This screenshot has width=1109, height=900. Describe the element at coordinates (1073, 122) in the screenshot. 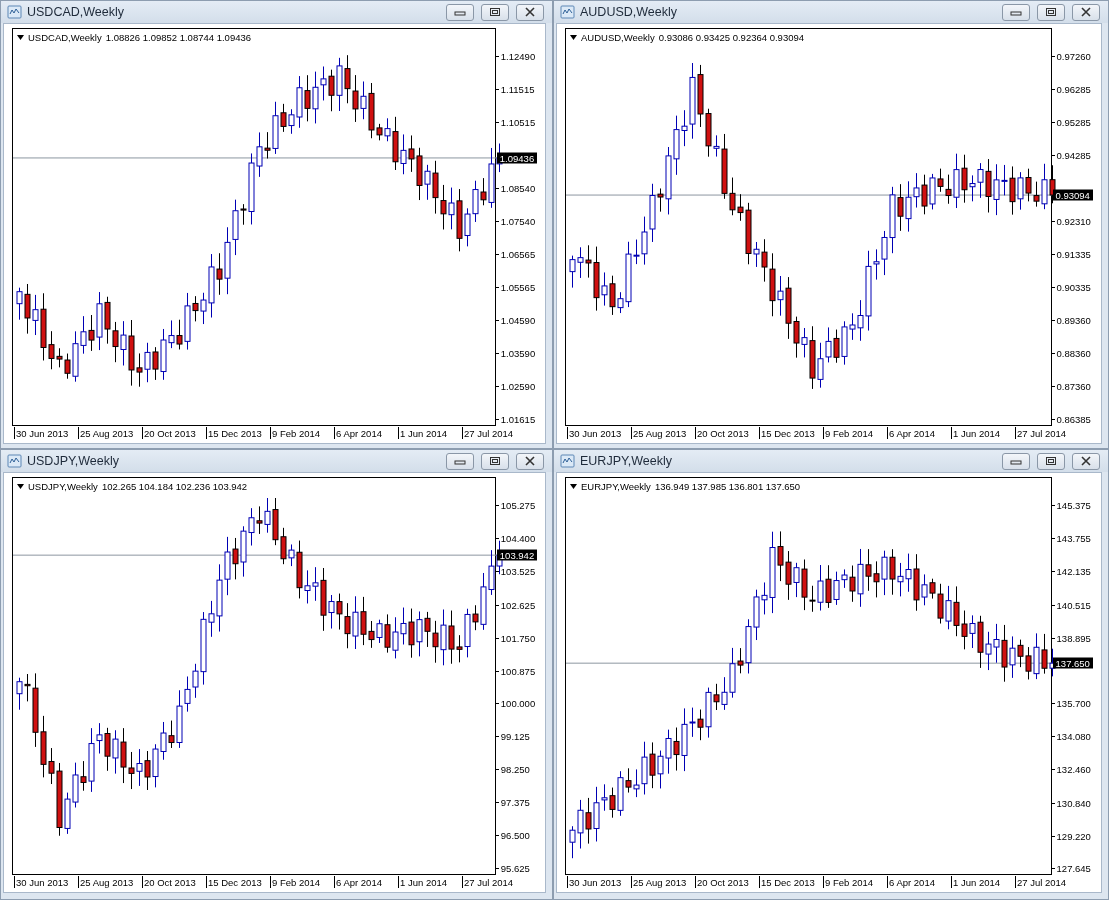

I see `price-axis-label: 0.95285` at that location.